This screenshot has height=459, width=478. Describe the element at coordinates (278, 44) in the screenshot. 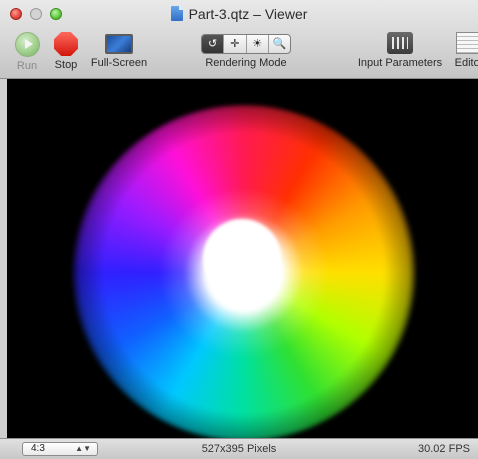

I see `rendering-mode-zoom: 🔍` at that location.